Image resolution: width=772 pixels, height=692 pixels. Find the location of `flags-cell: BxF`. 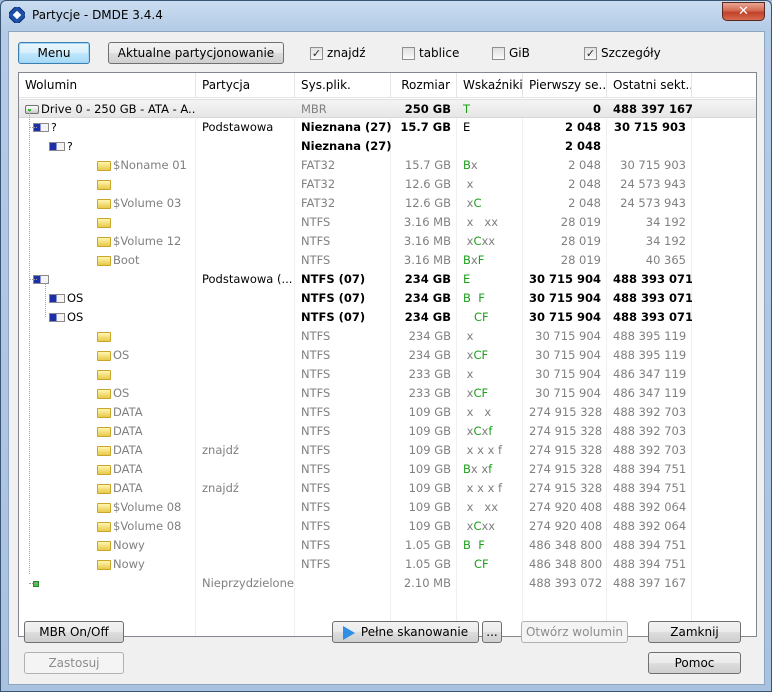

flags-cell: BxF is located at coordinates (490, 260).